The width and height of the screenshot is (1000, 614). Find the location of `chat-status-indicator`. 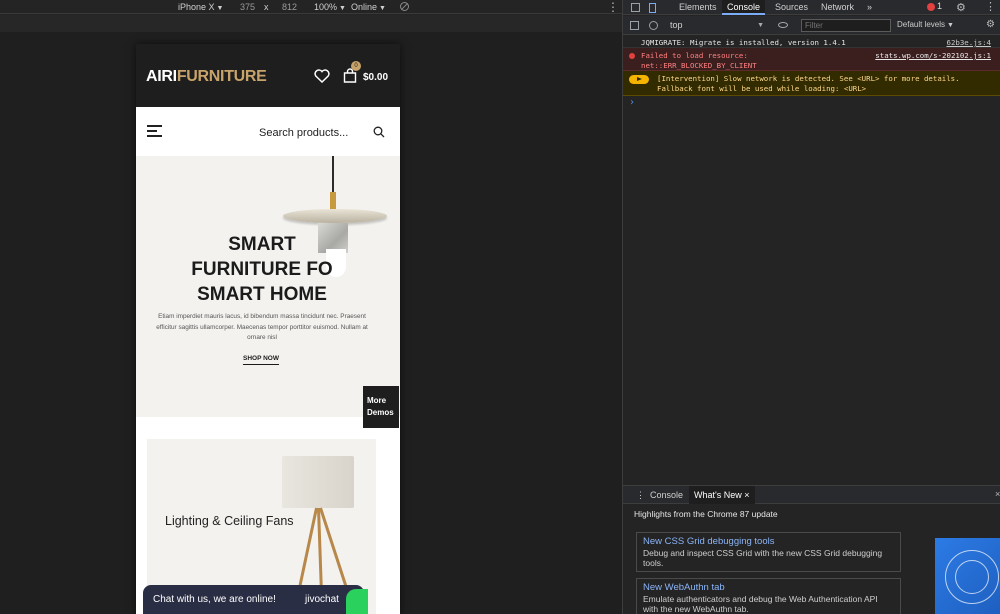

chat-status-indicator is located at coordinates (357, 601).